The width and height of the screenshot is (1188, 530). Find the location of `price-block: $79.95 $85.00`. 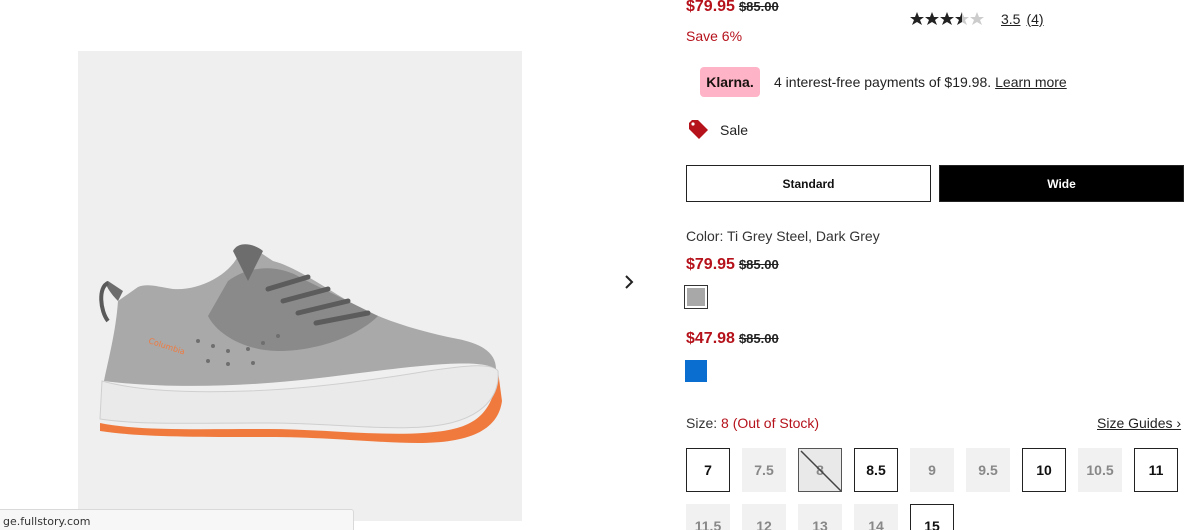

price-block: $79.95 $85.00 is located at coordinates (732, 8).